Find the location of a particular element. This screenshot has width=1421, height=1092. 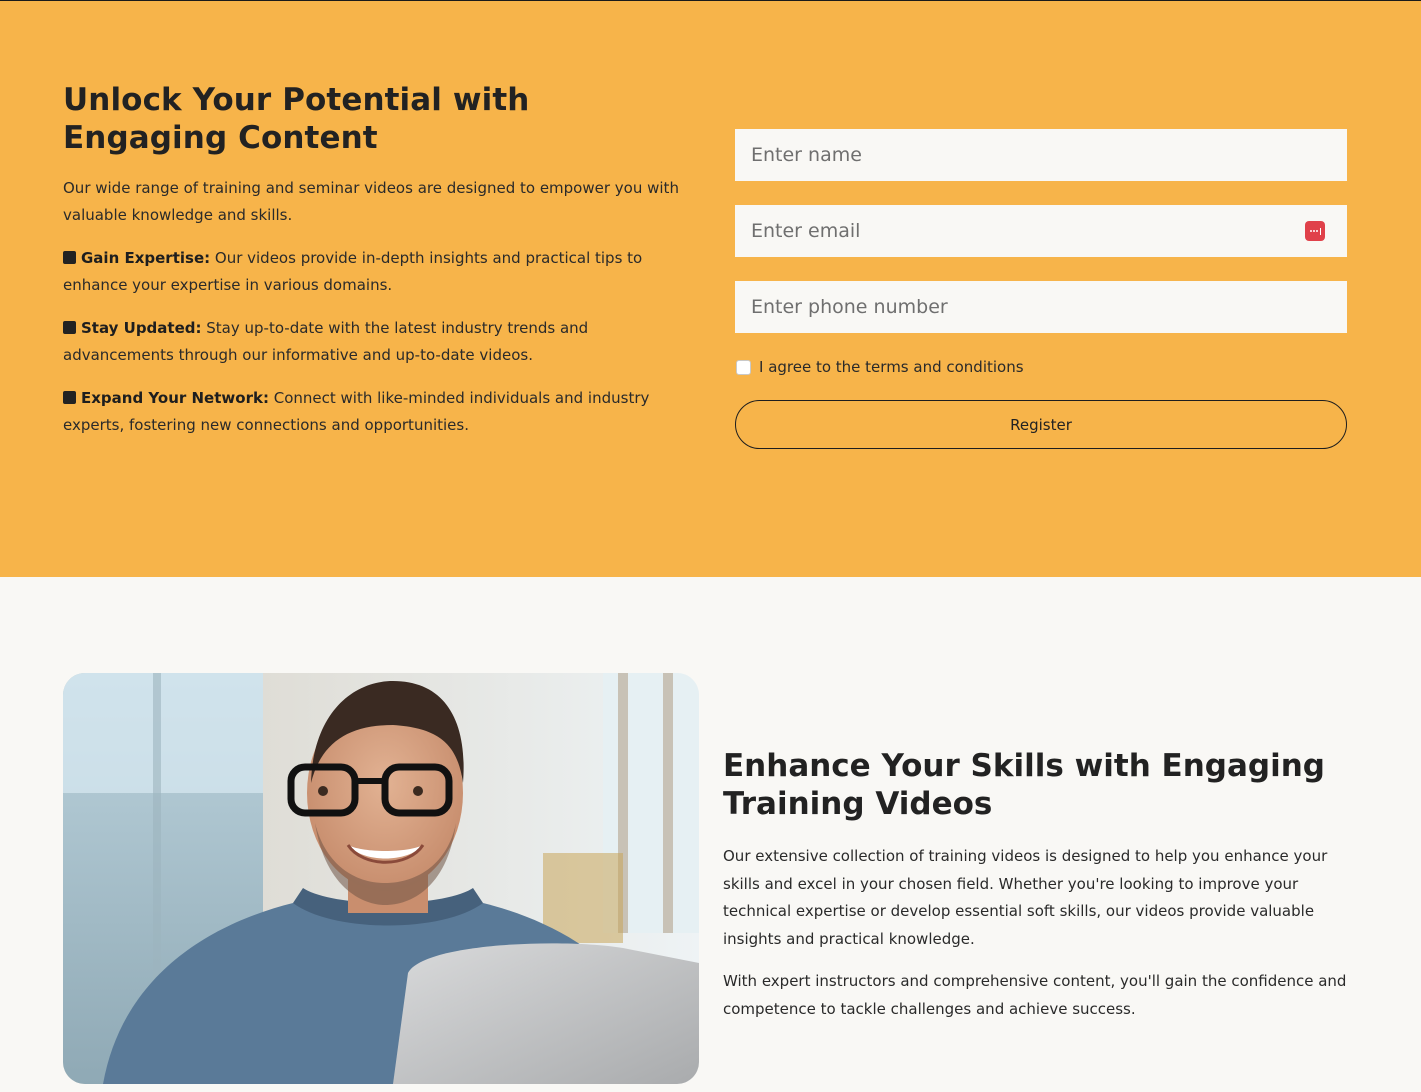

email-input is located at coordinates (1041, 231).